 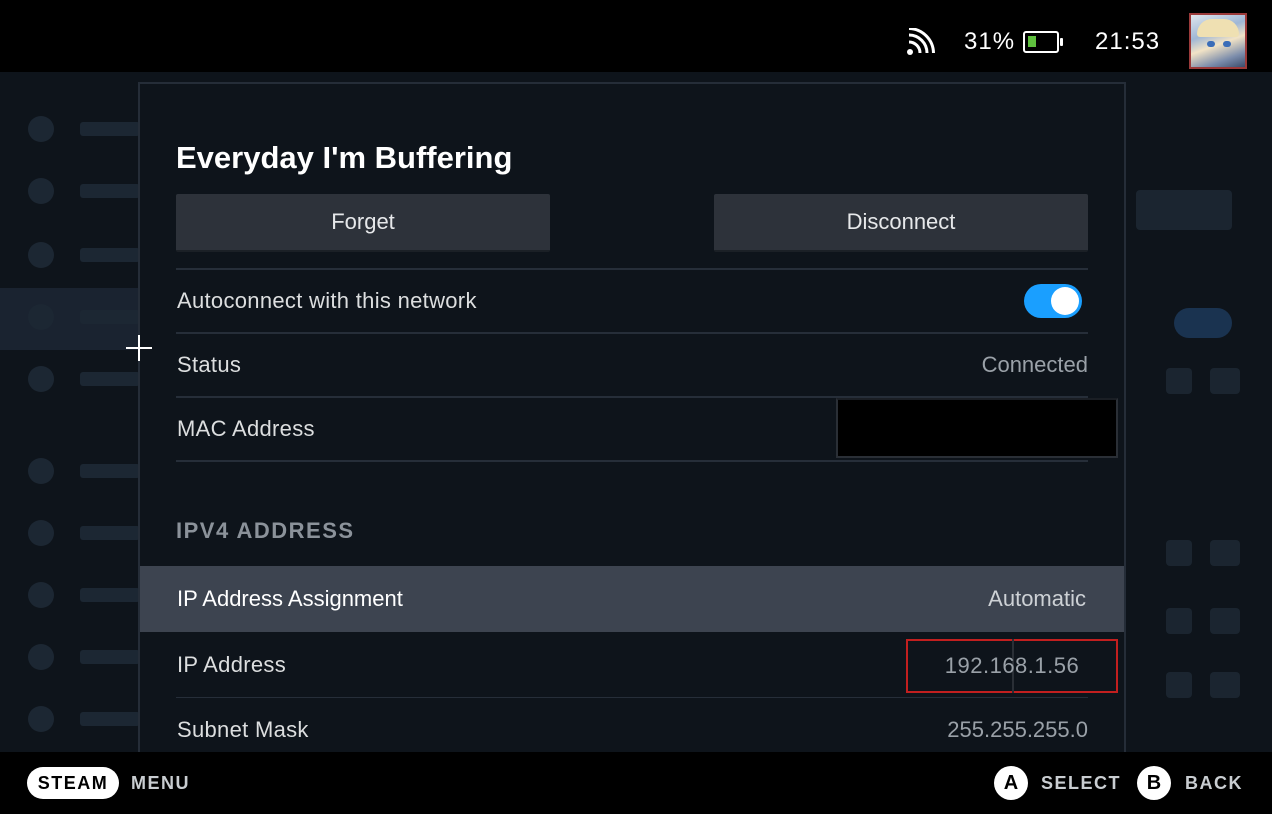 What do you see at coordinates (243, 729) in the screenshot?
I see `subnet-mask-label: Subnet Mask` at bounding box center [243, 729].